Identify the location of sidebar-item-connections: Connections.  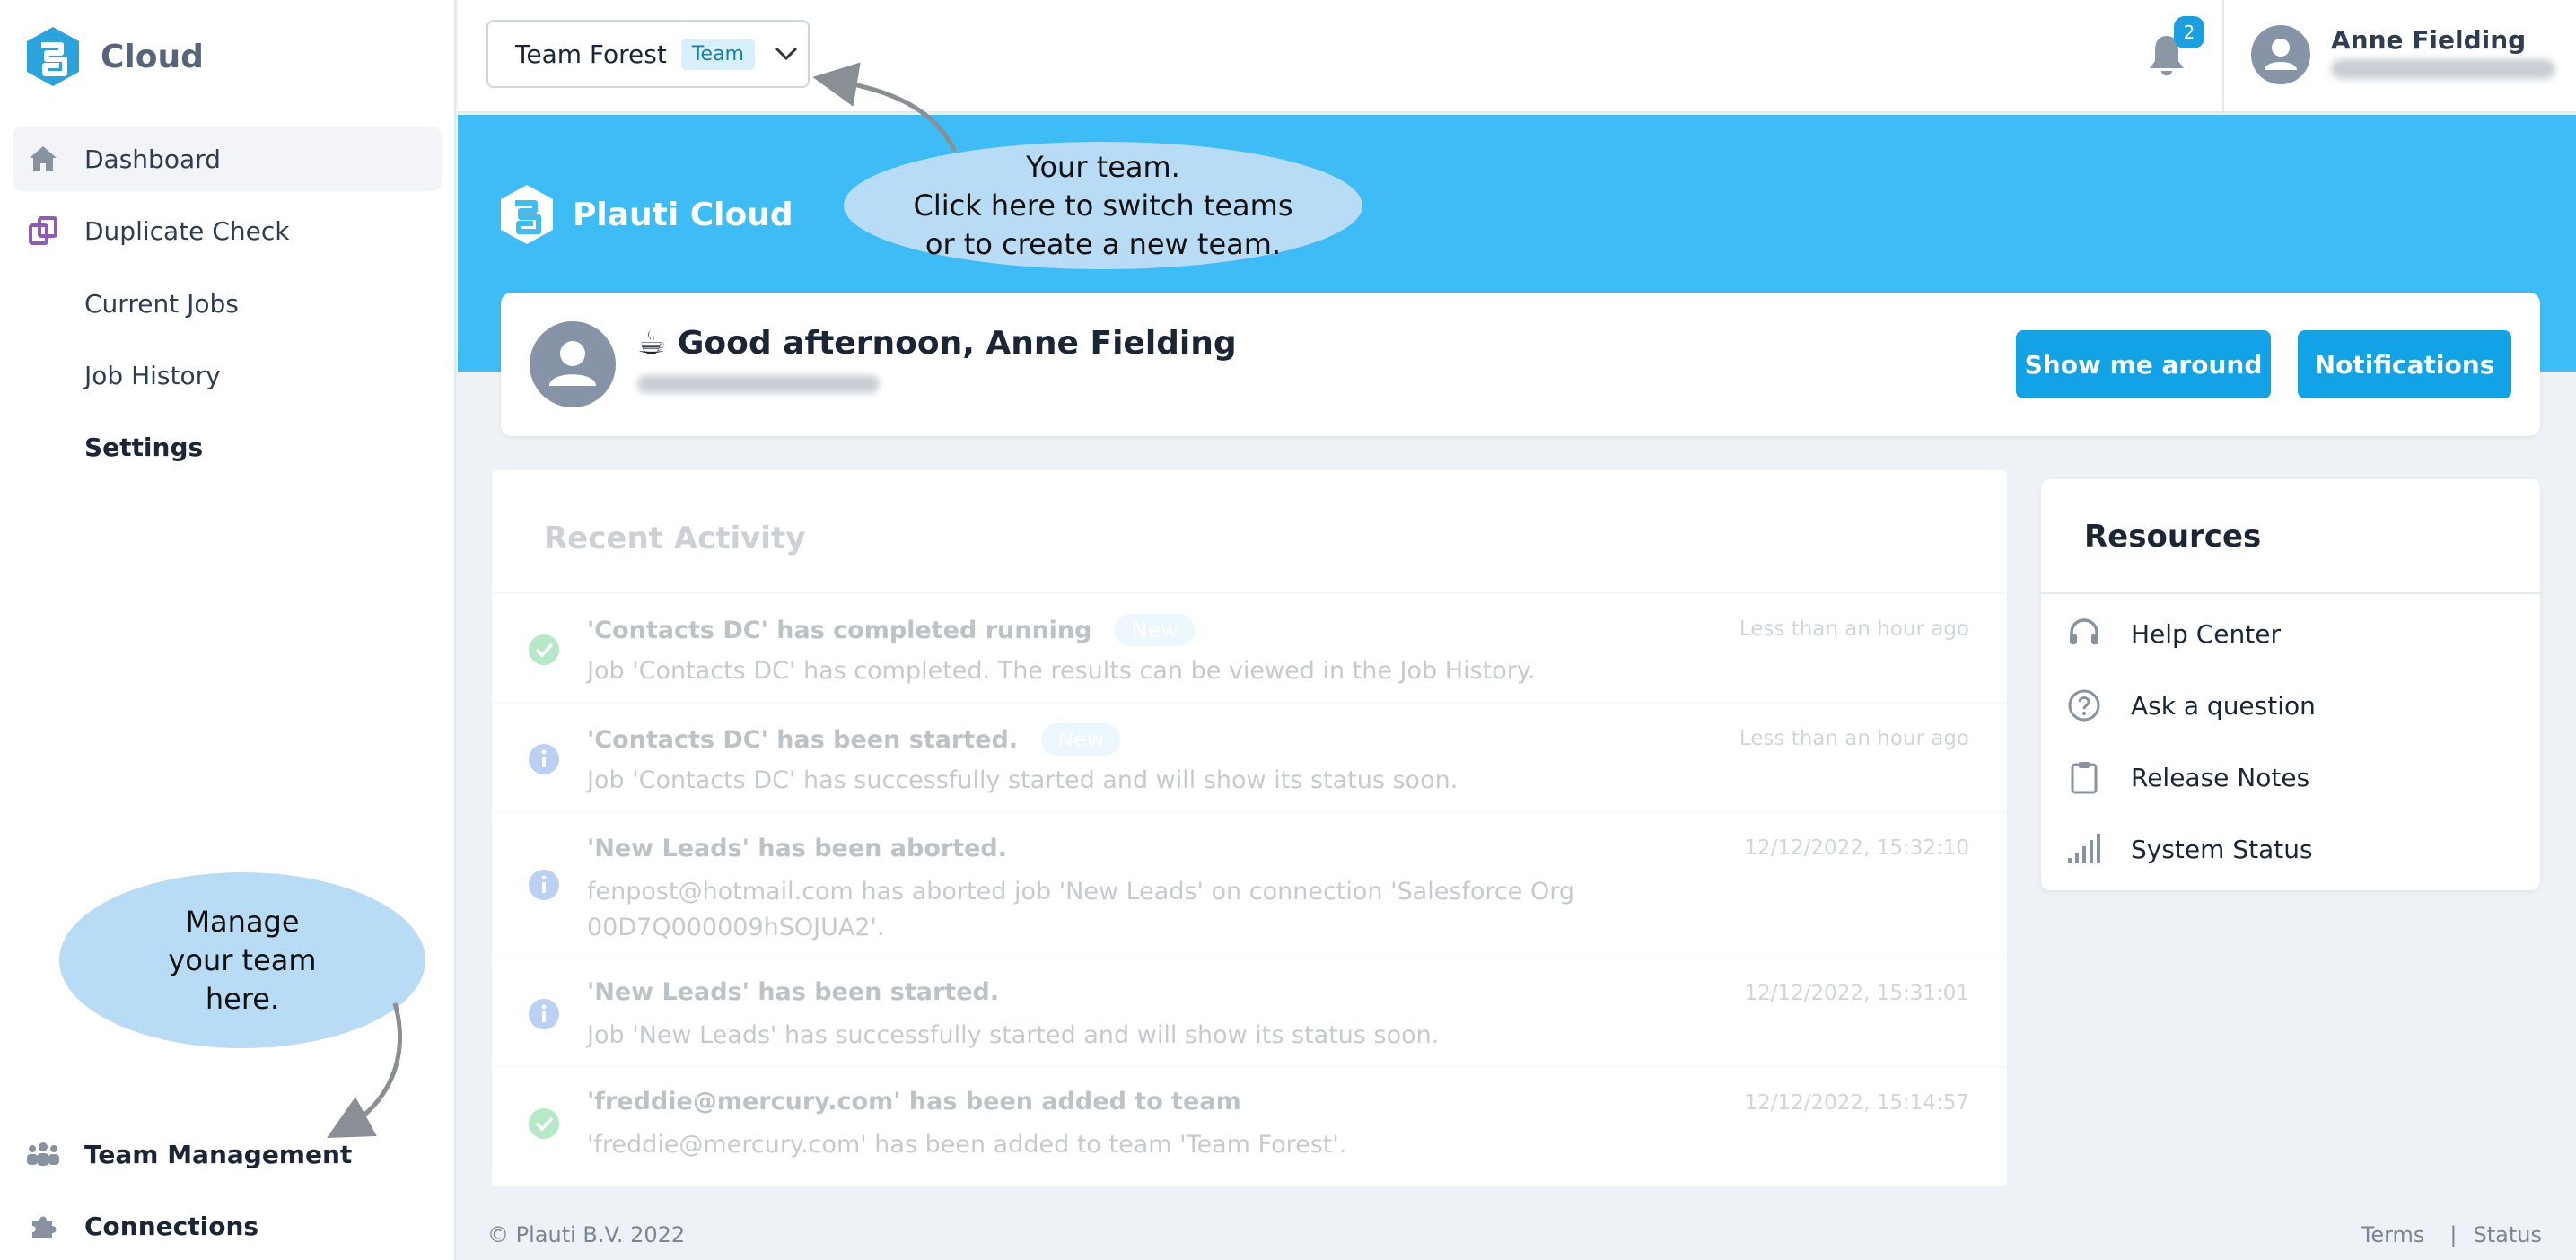
(141, 1226).